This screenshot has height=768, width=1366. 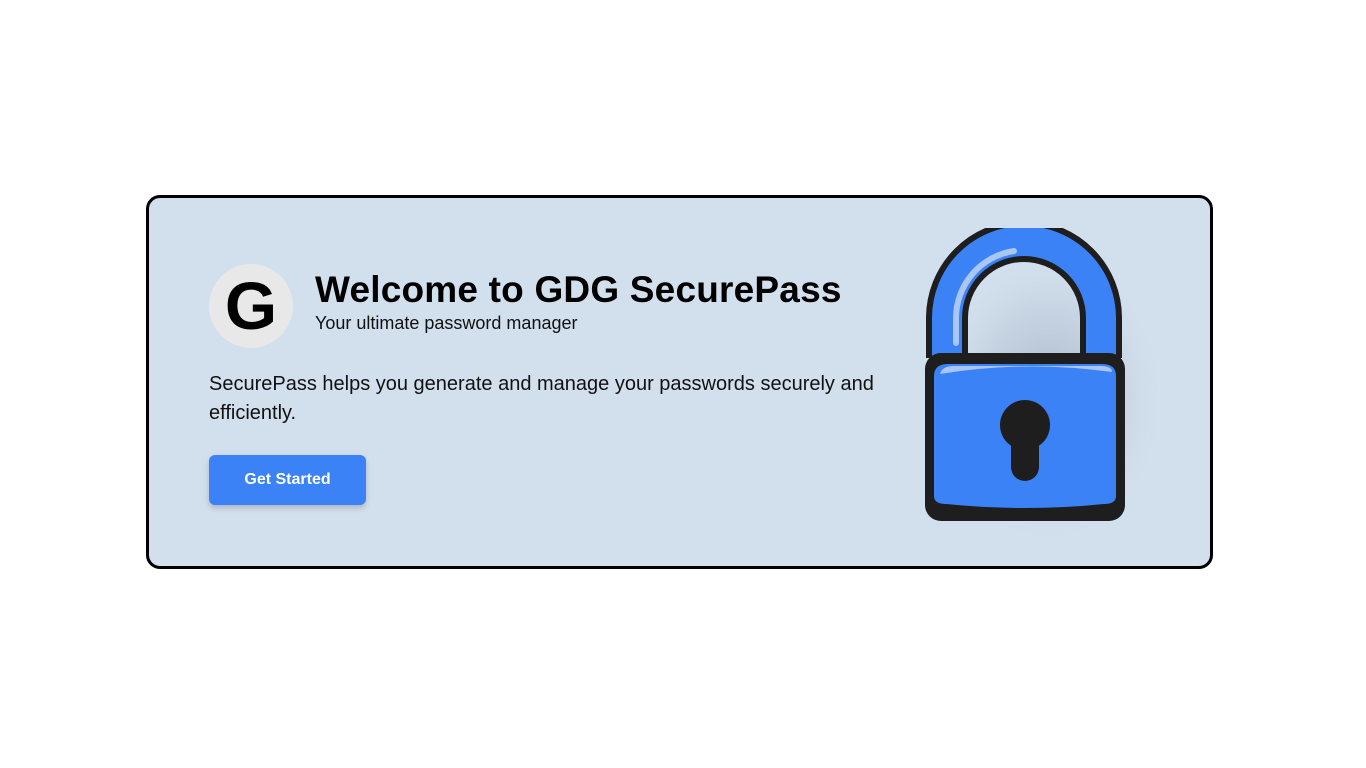 I want to click on padlock-icon, so click(x=1046, y=384).